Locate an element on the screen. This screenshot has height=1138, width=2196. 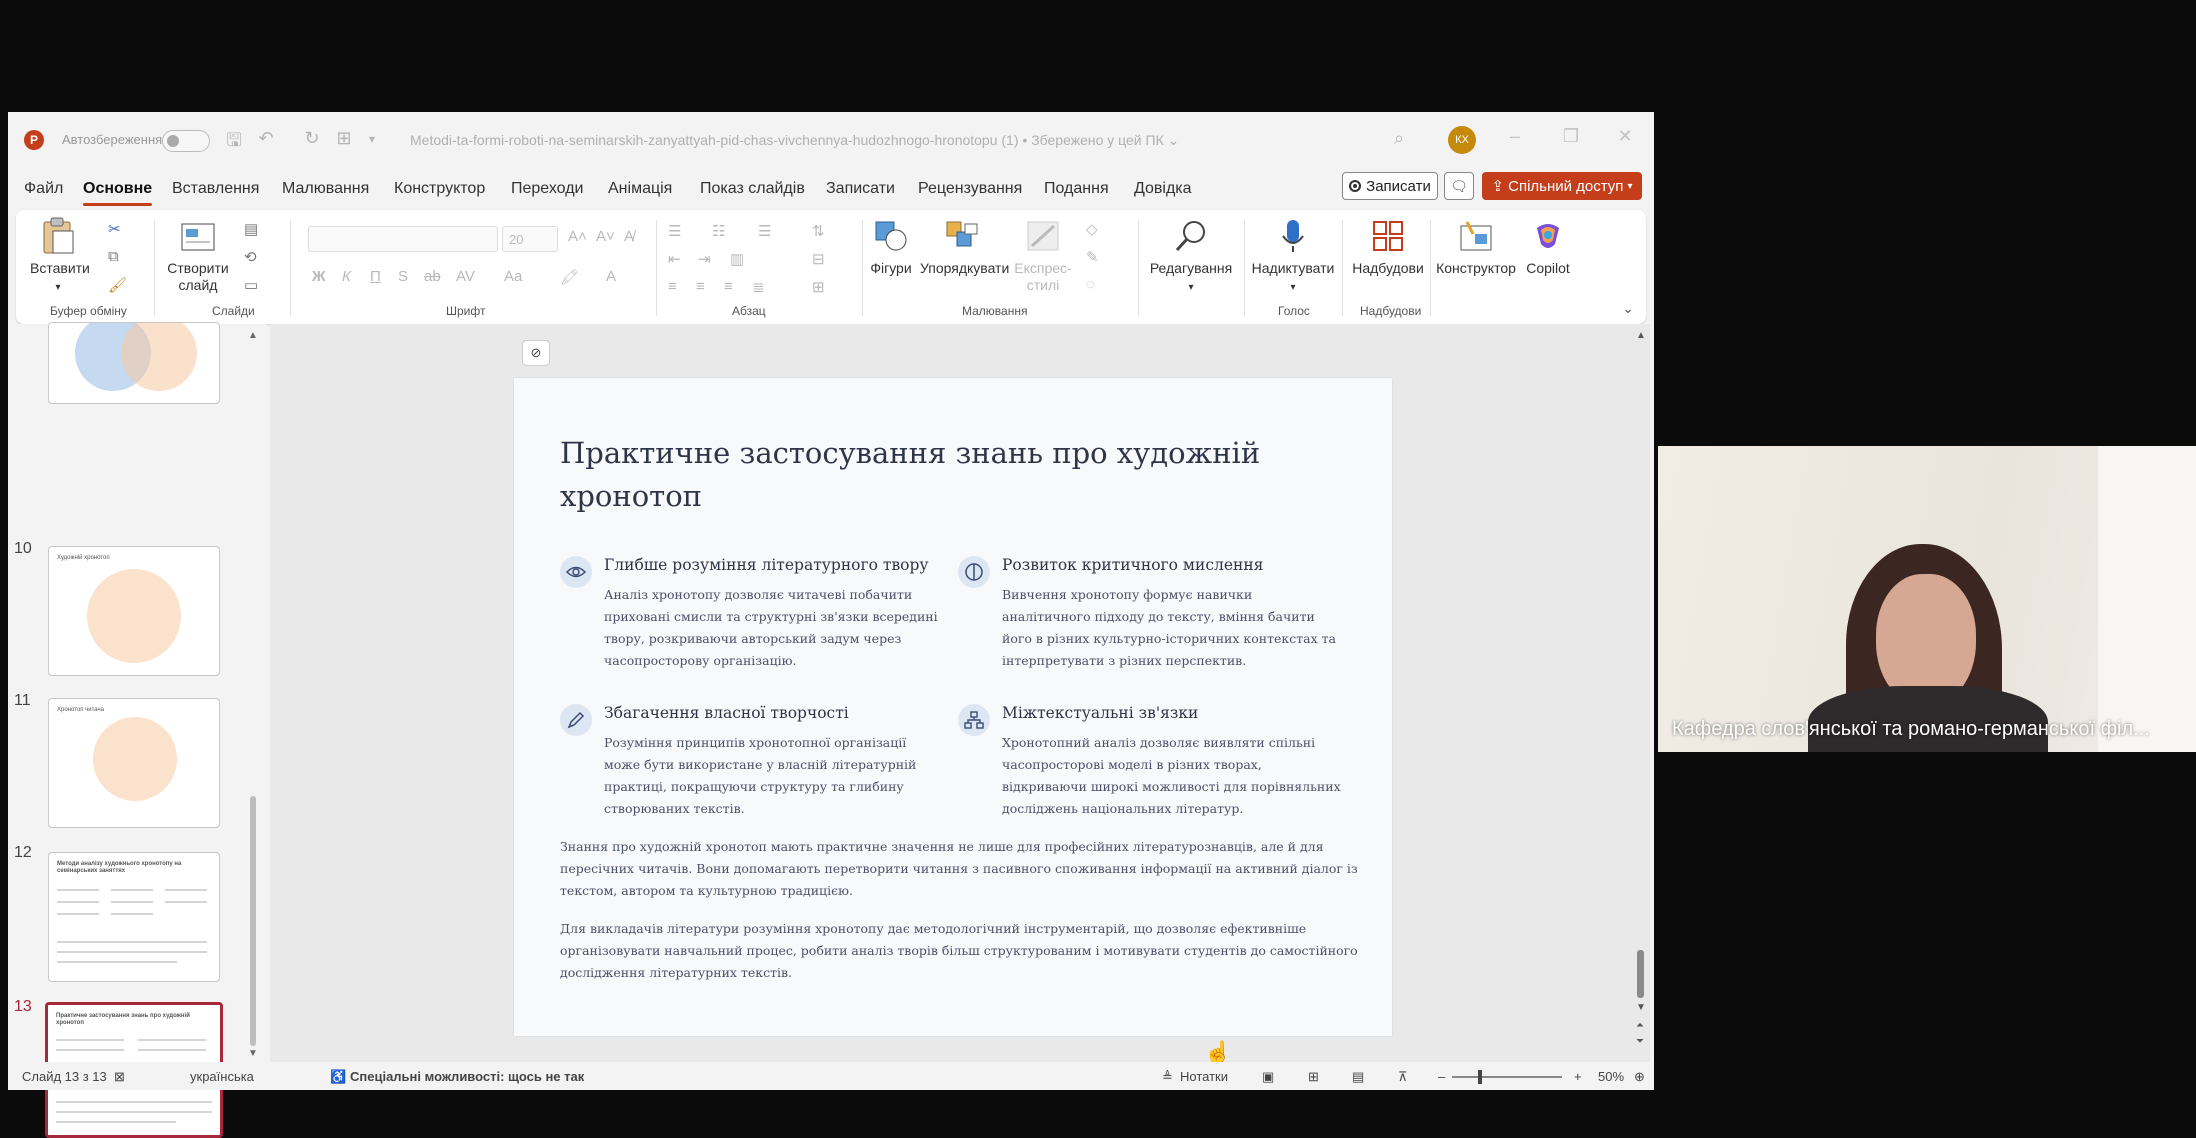
font-size-select: 20 is located at coordinates (530, 239).